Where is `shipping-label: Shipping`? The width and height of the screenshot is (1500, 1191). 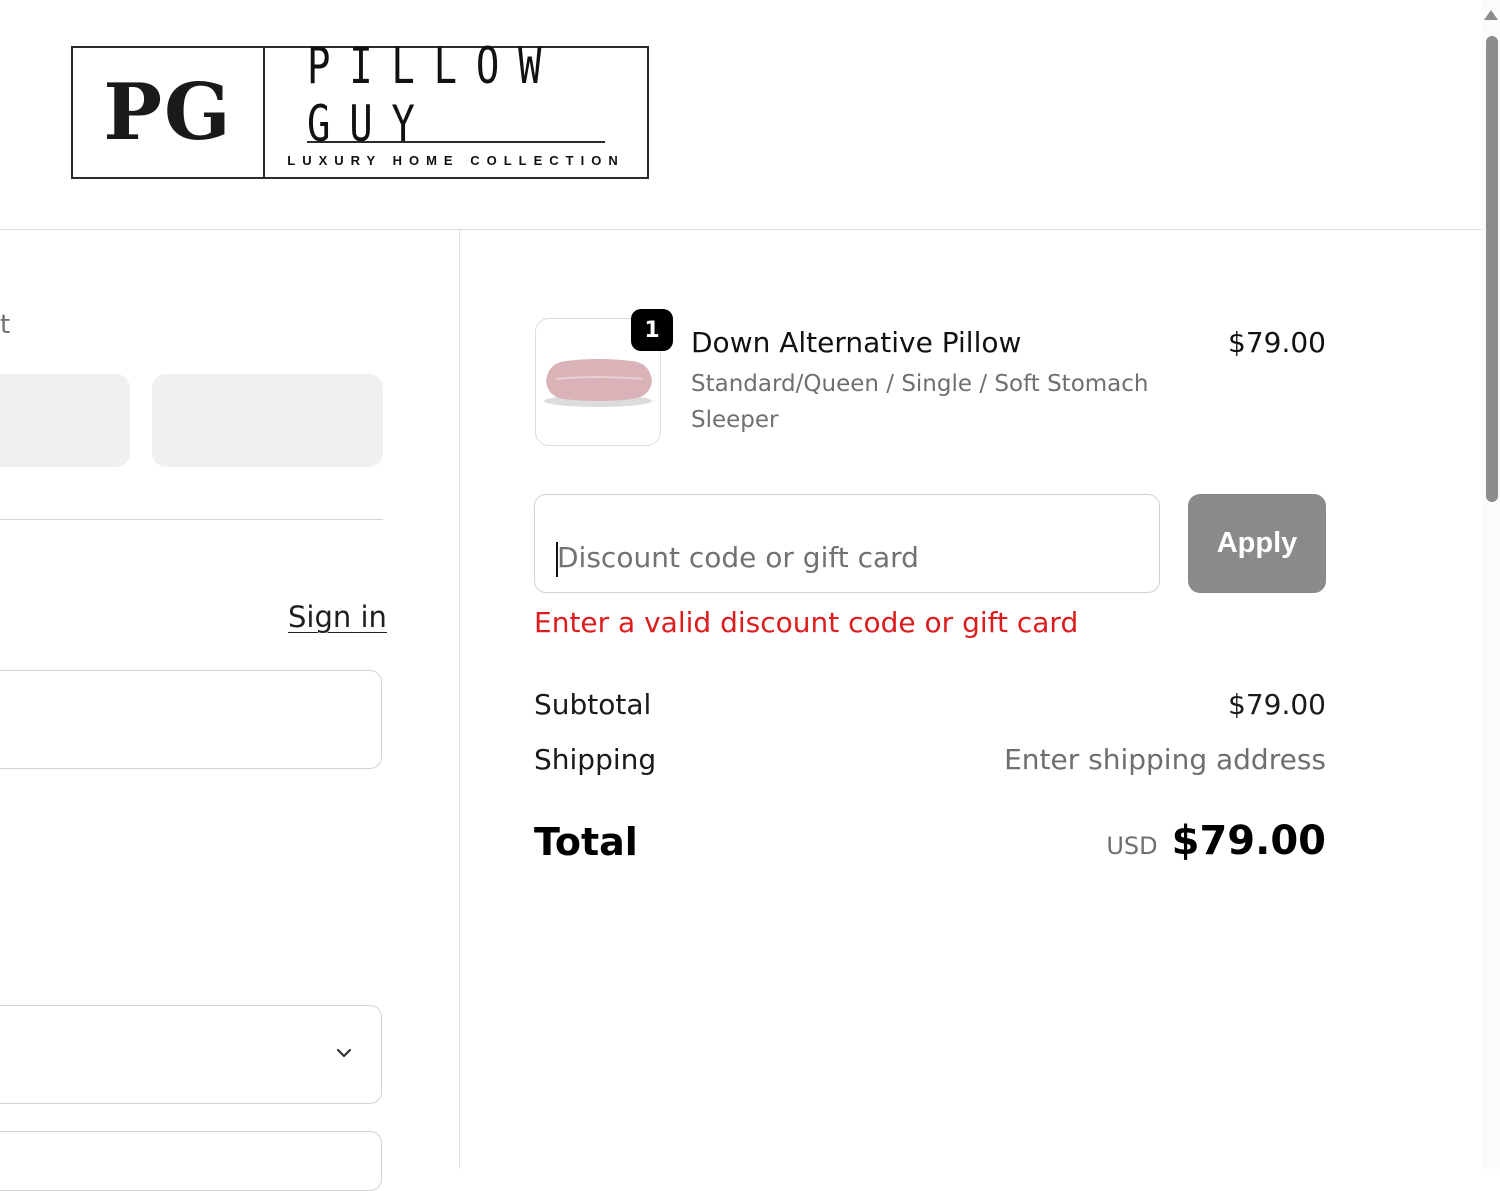
shipping-label: Shipping is located at coordinates (595, 759).